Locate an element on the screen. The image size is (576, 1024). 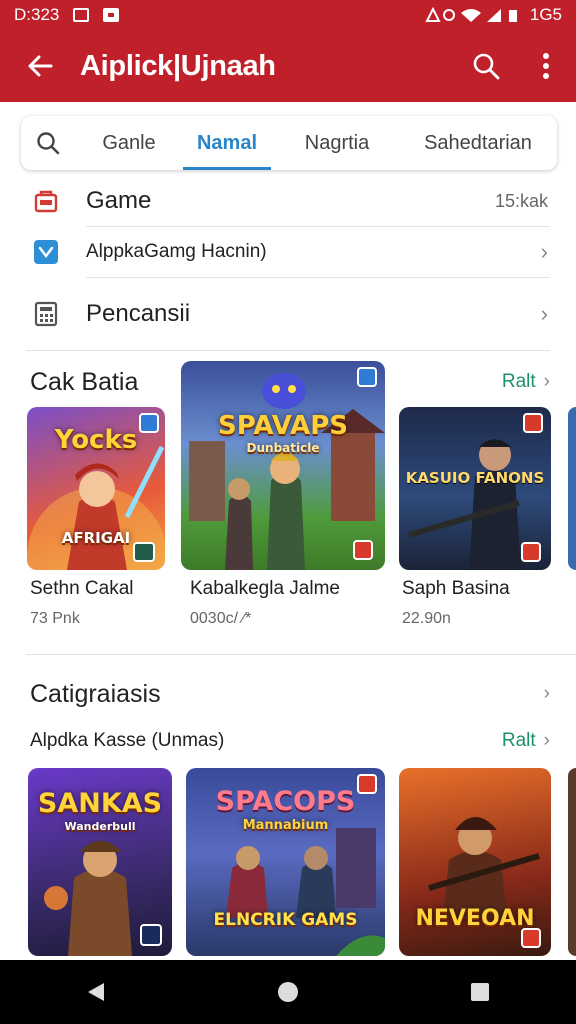
cover-subtitle: Wanderbull is located at coordinates (100, 826).